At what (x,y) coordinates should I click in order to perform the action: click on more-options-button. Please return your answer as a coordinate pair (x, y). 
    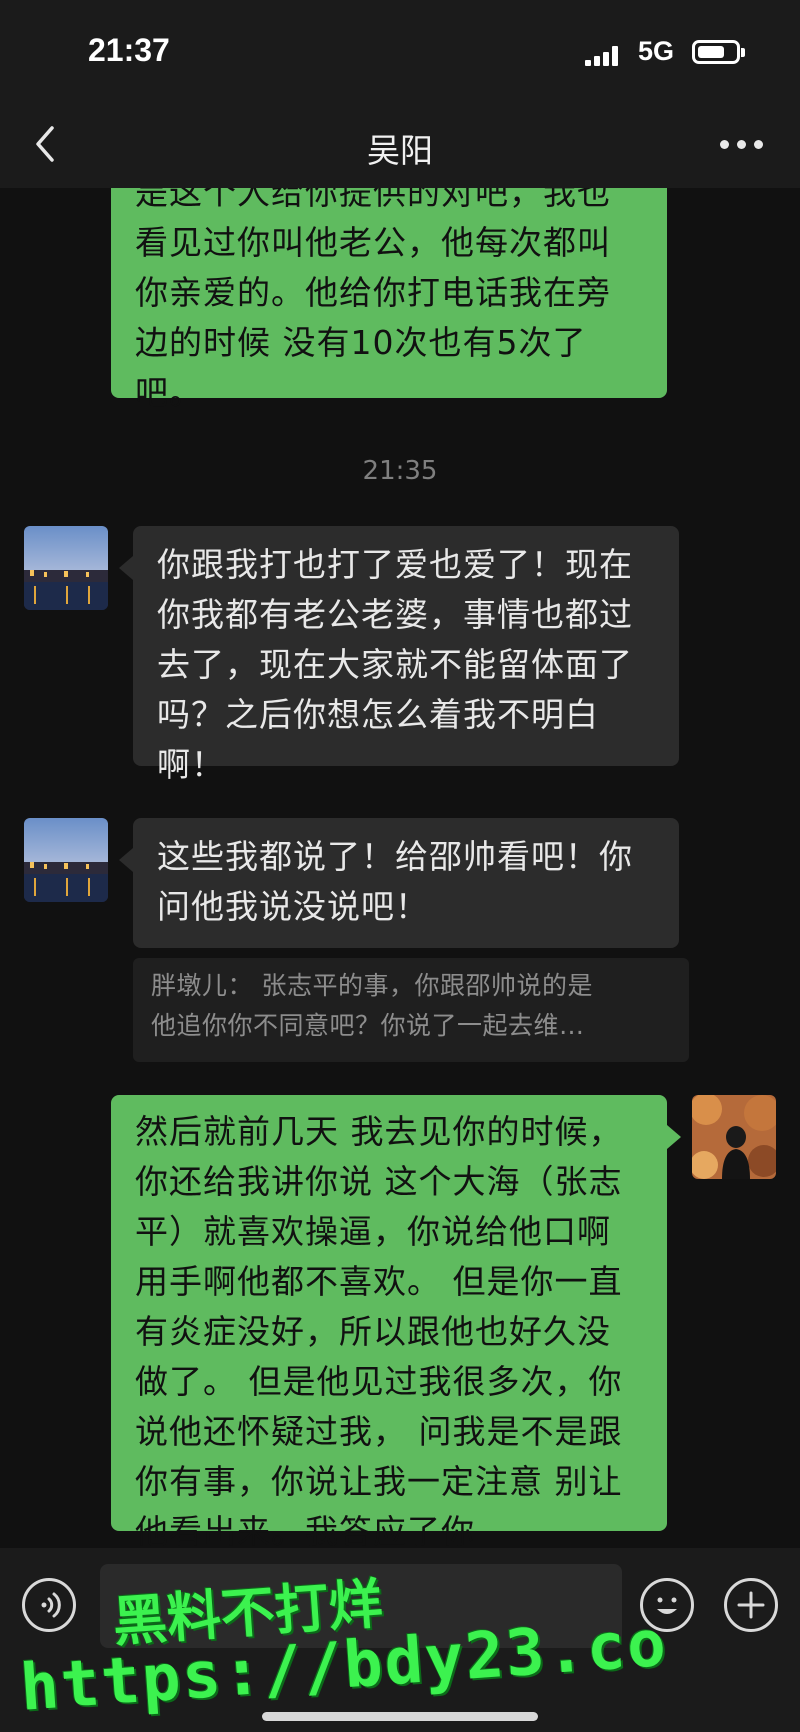
    Looking at the image, I should click on (751, 1605).